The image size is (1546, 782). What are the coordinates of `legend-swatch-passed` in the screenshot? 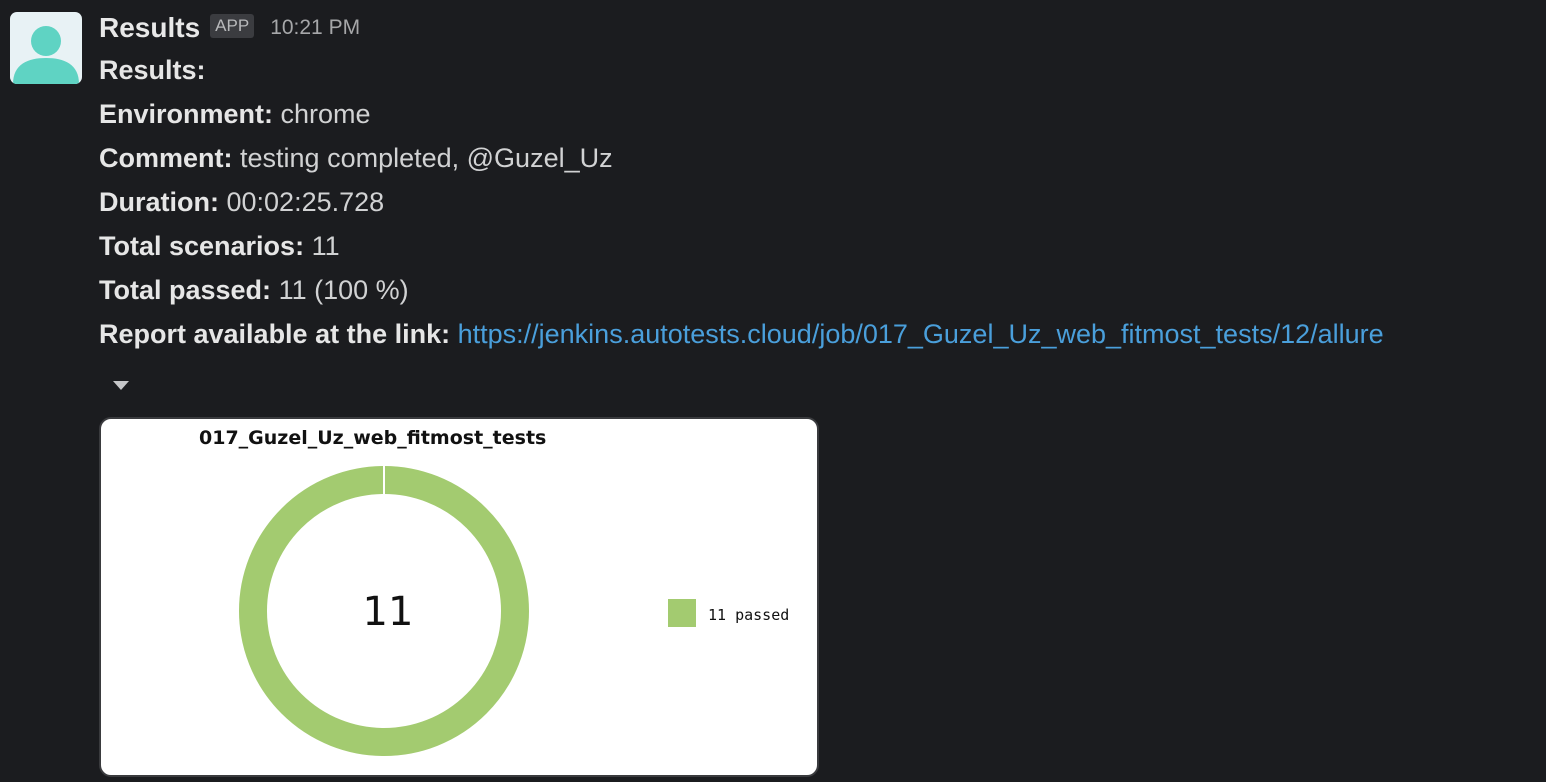 It's located at (682, 613).